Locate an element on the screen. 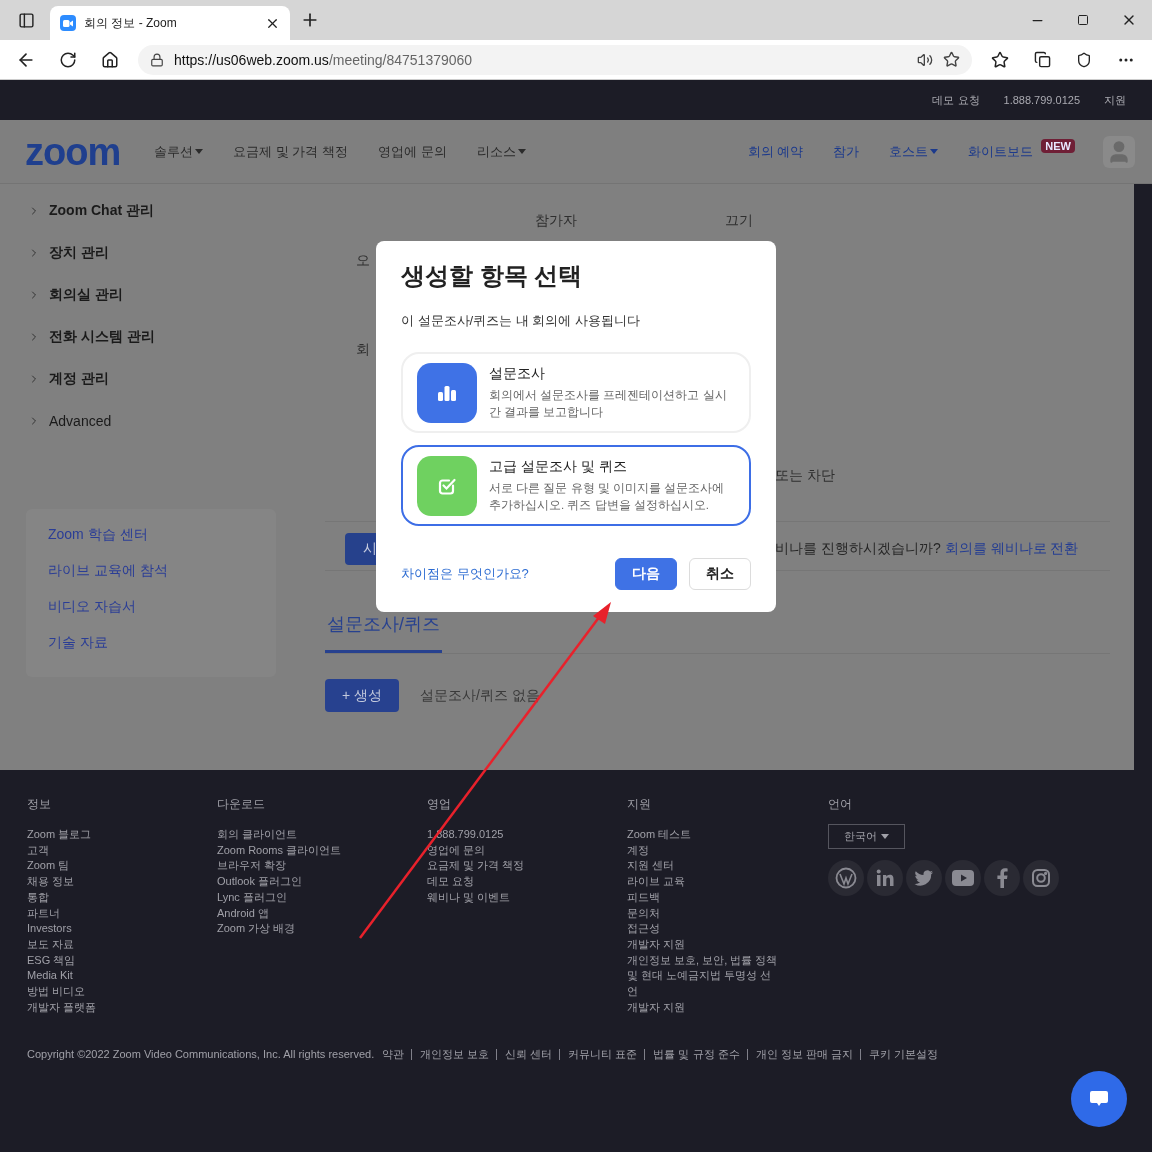  sidebar-item: 계정 관리 is located at coordinates (150, 379).